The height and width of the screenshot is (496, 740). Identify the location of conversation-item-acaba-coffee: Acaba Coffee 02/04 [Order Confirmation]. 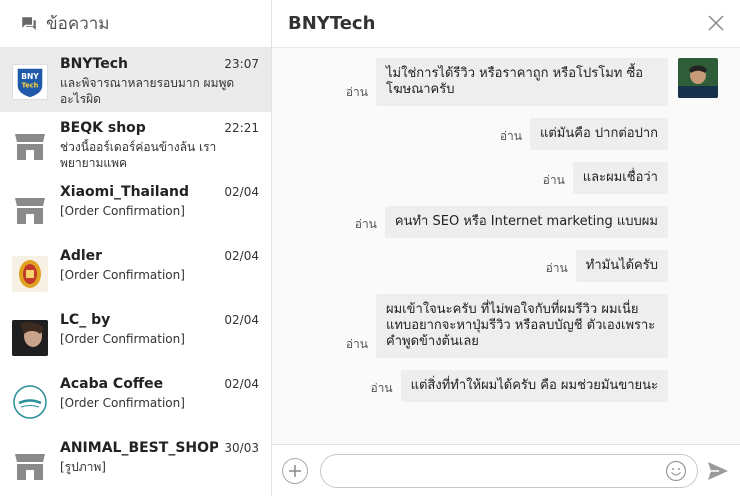
(135, 400).